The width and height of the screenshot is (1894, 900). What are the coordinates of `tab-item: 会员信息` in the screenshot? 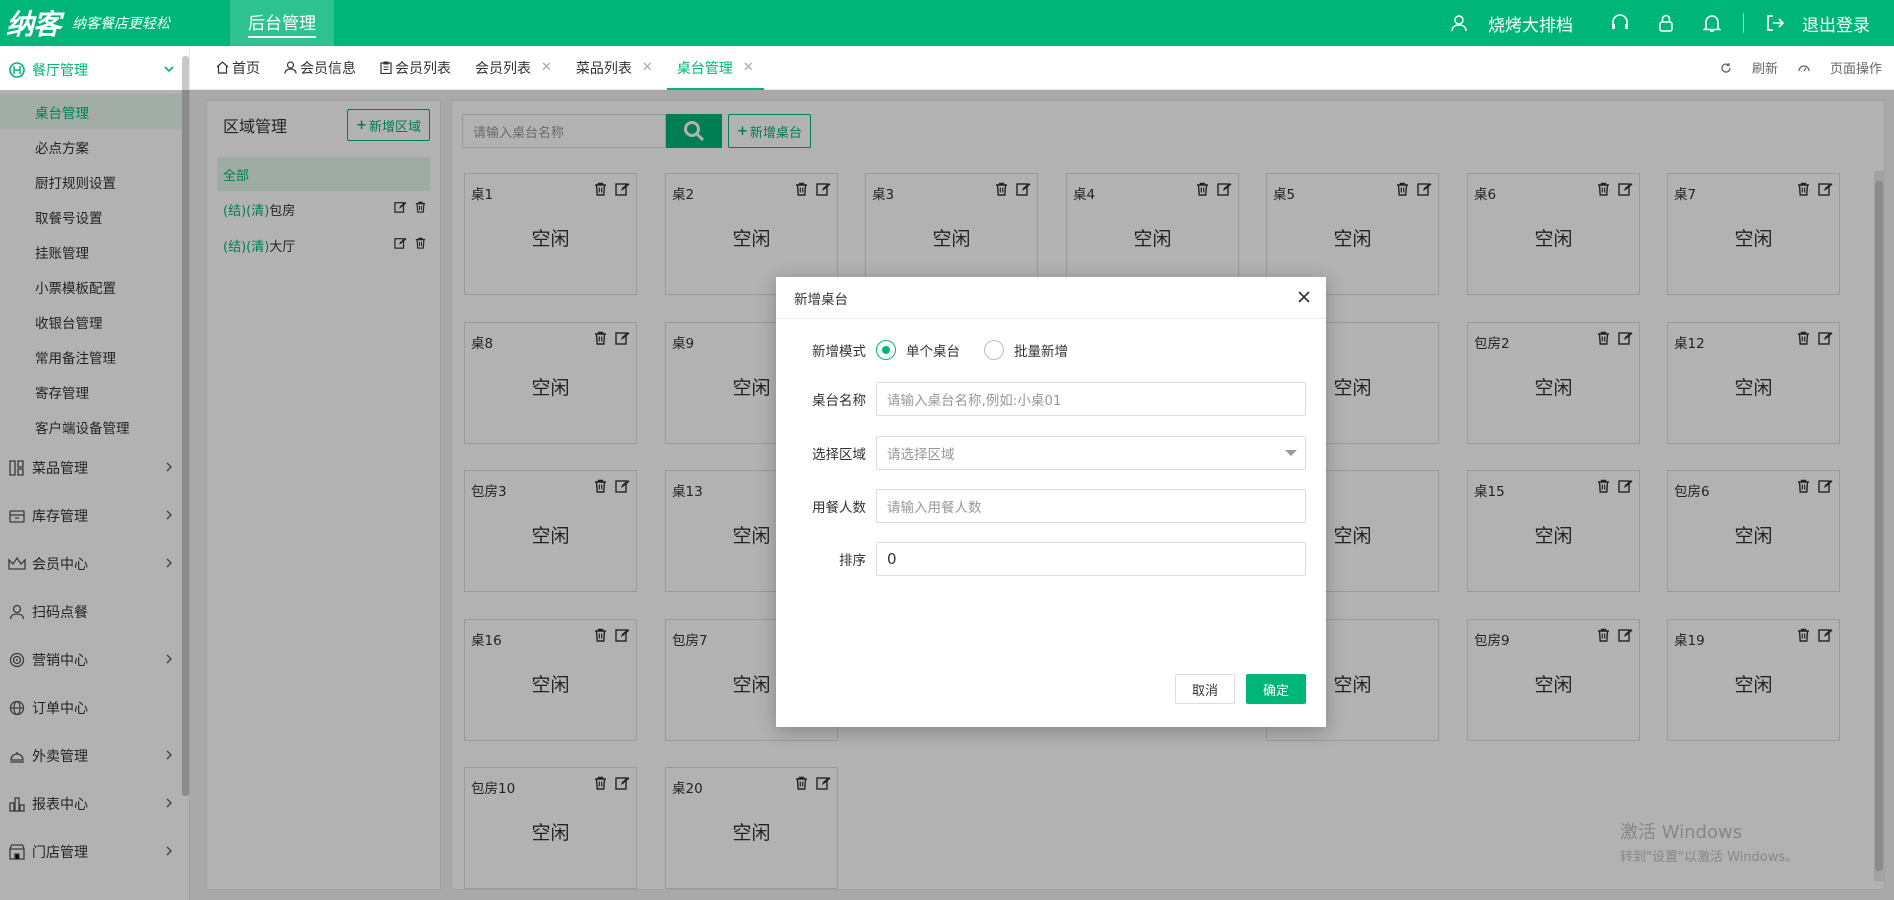 It's located at (320, 68).